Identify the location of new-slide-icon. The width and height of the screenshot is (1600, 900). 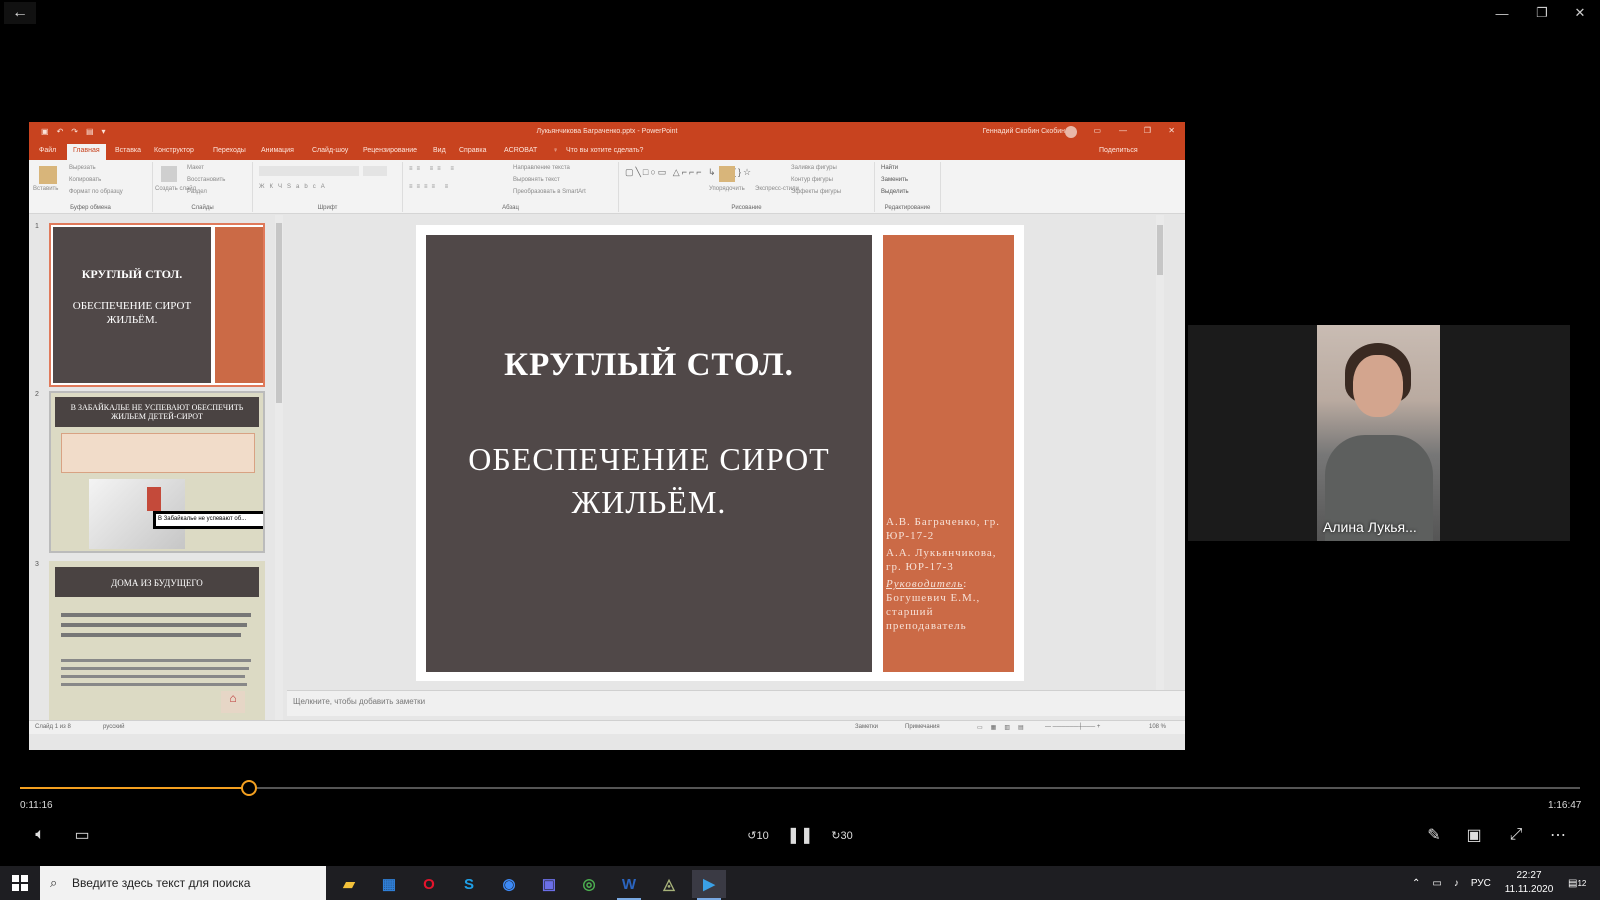
(169, 174).